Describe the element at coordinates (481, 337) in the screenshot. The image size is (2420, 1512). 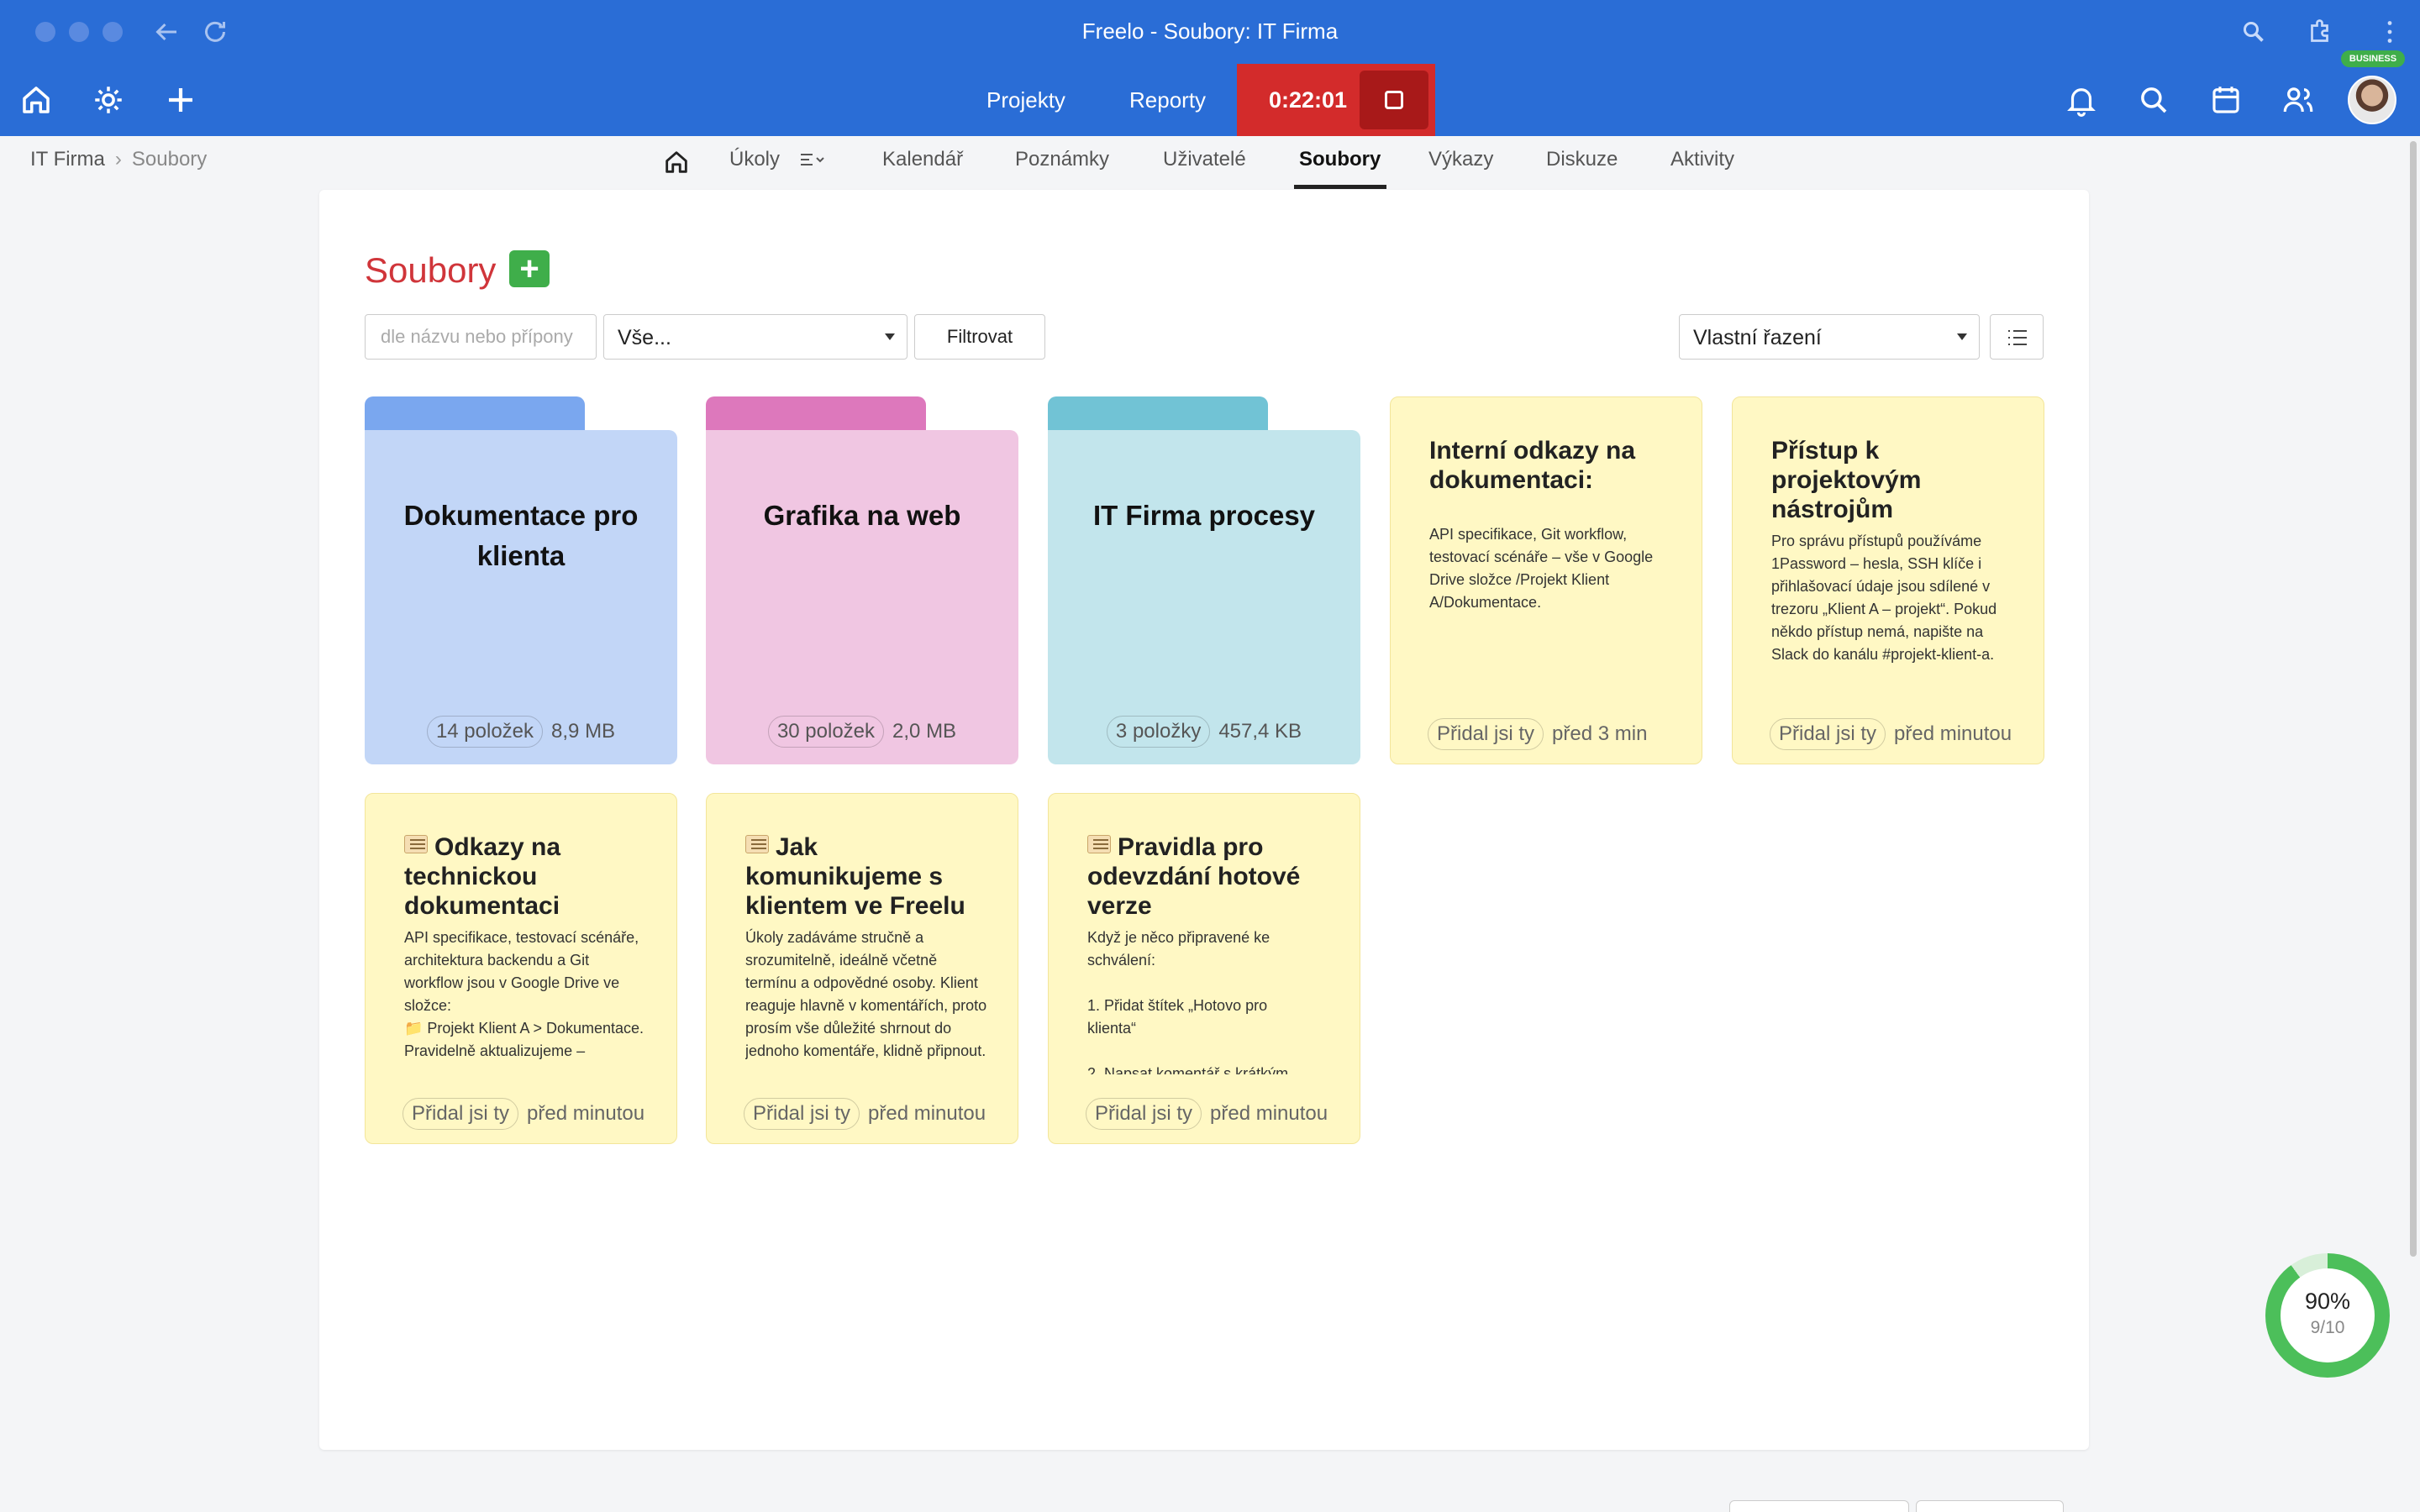
I see `search-input` at that location.